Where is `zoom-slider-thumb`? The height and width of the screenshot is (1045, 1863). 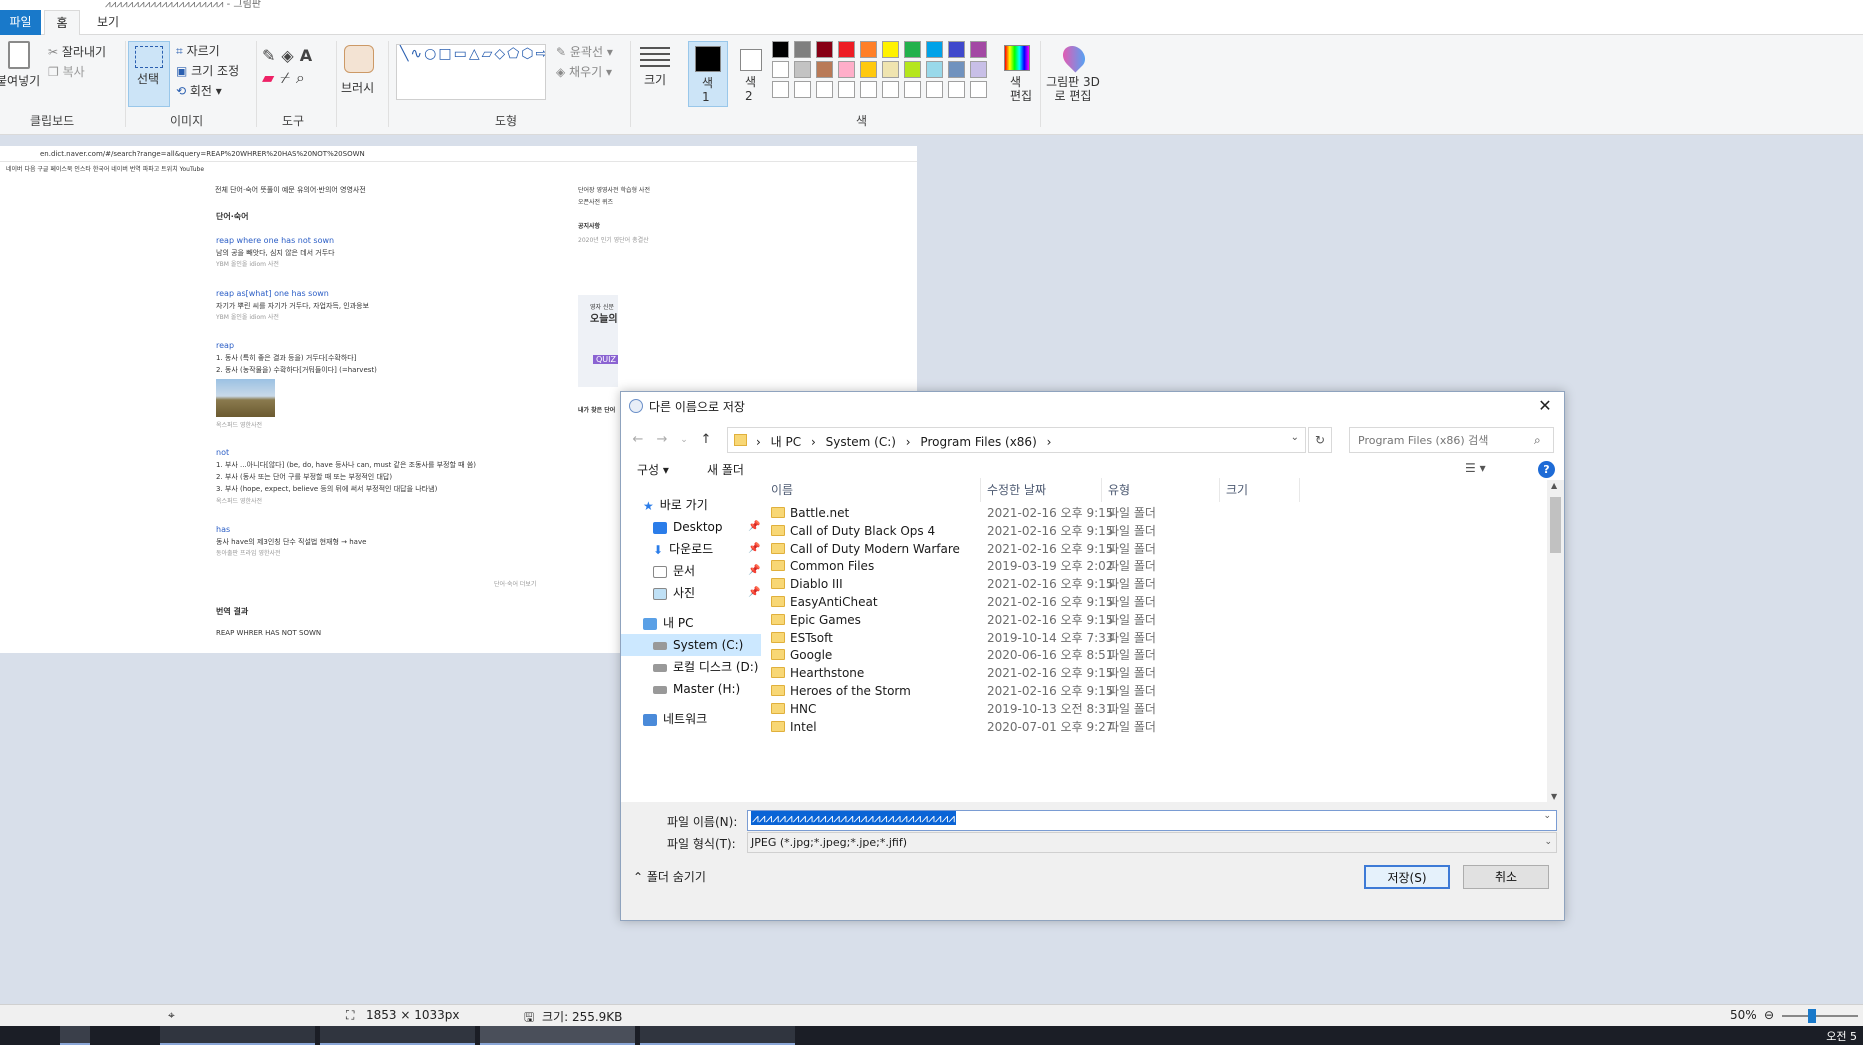 zoom-slider-thumb is located at coordinates (1812, 1016).